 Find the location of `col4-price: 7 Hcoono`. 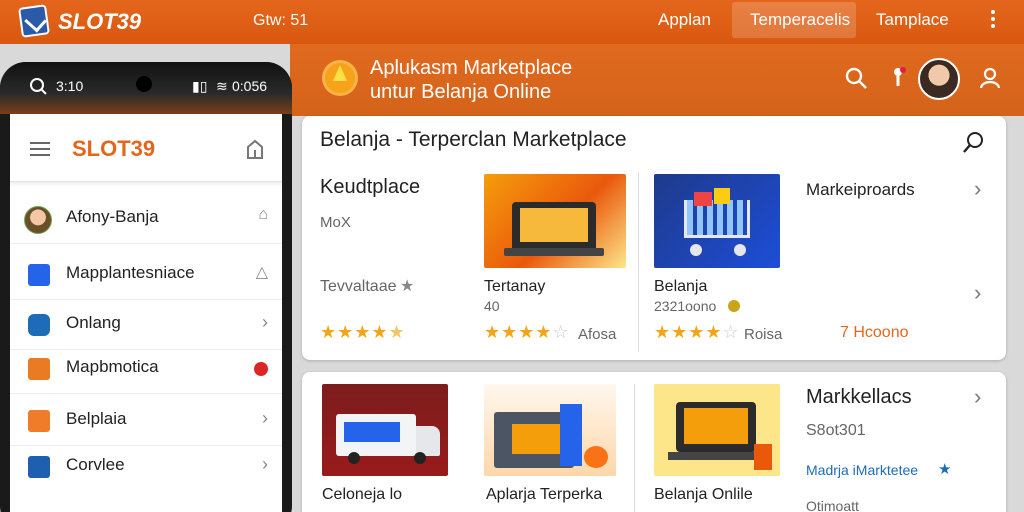

col4-price: 7 Hcoono is located at coordinates (874, 332).